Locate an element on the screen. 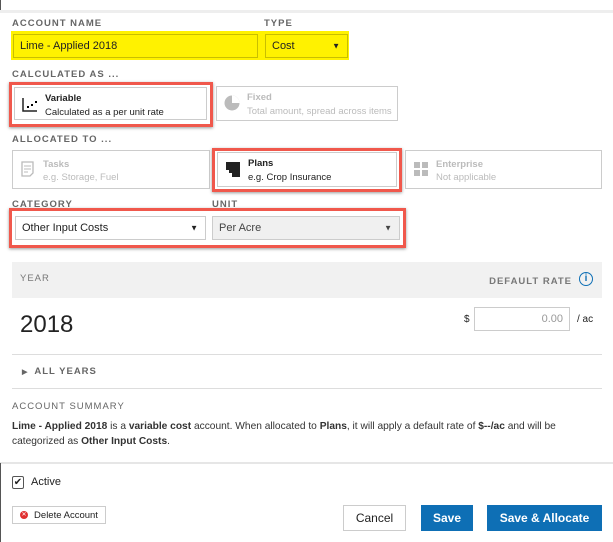 This screenshot has width=613, height=542. option-subtitle: e.g. Crop Insurance is located at coordinates (290, 177).